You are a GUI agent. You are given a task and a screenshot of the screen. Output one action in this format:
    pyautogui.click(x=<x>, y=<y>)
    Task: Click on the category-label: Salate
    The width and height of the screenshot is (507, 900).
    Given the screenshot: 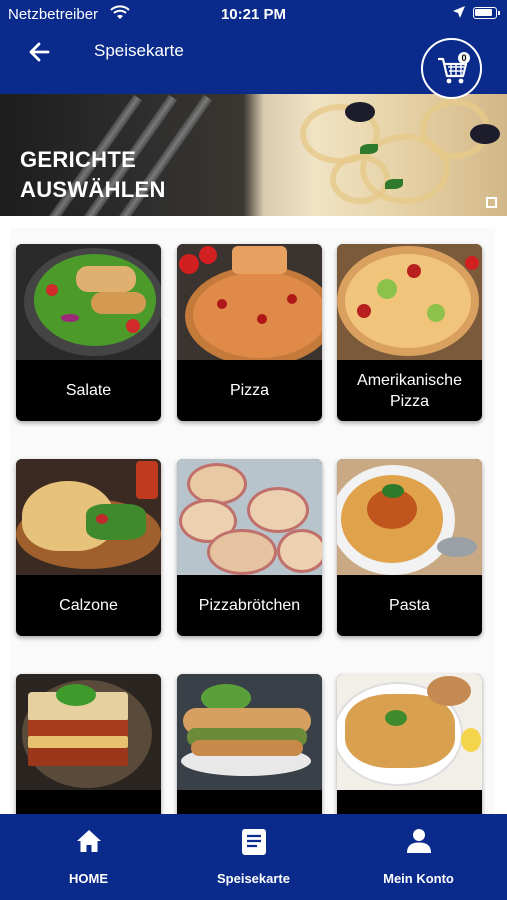 What is the action you would take?
    pyautogui.click(x=88, y=390)
    